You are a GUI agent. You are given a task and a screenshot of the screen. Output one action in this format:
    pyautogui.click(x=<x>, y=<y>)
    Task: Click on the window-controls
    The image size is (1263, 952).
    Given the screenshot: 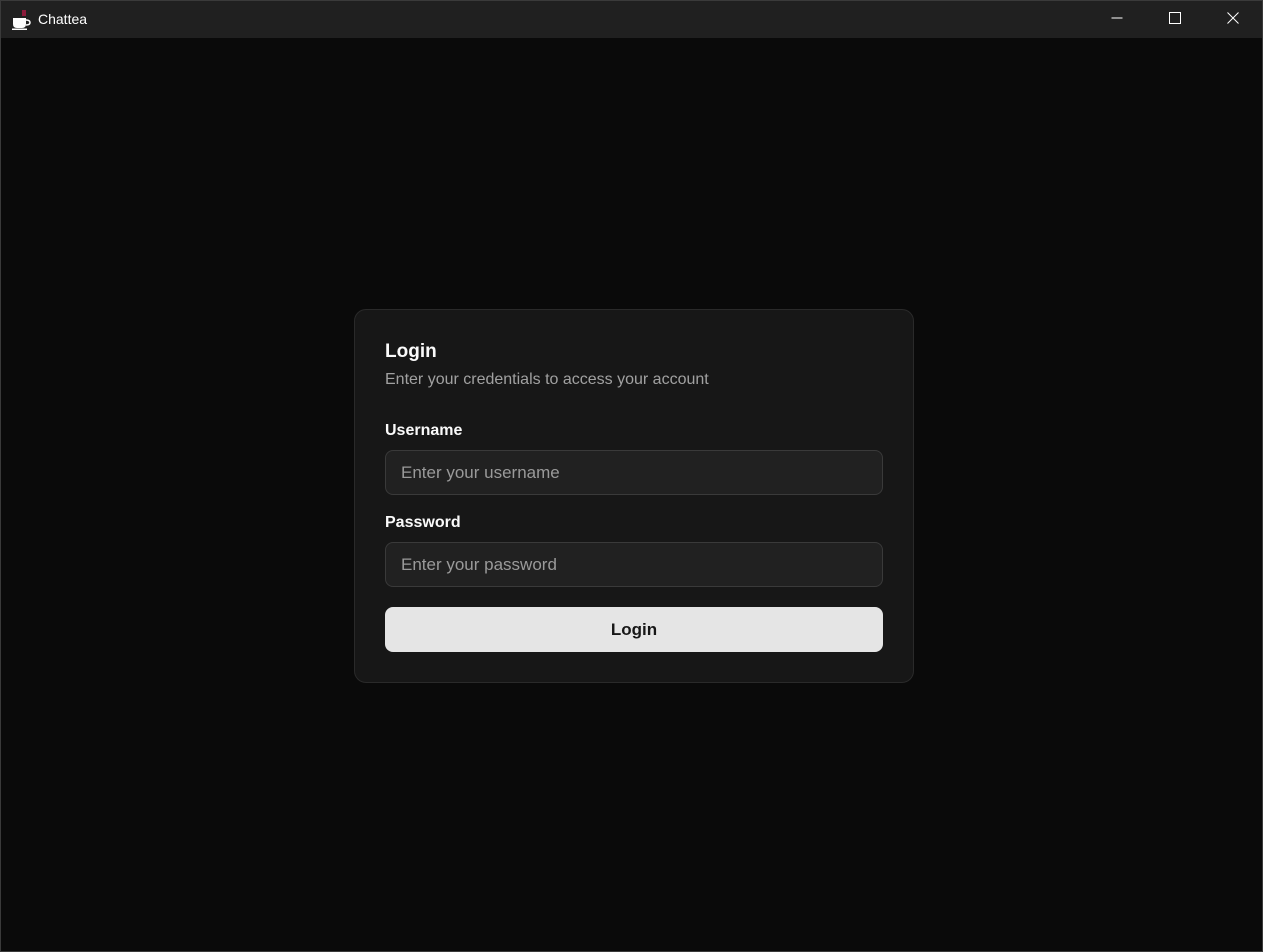 What is the action you would take?
    pyautogui.click(x=1175, y=19)
    